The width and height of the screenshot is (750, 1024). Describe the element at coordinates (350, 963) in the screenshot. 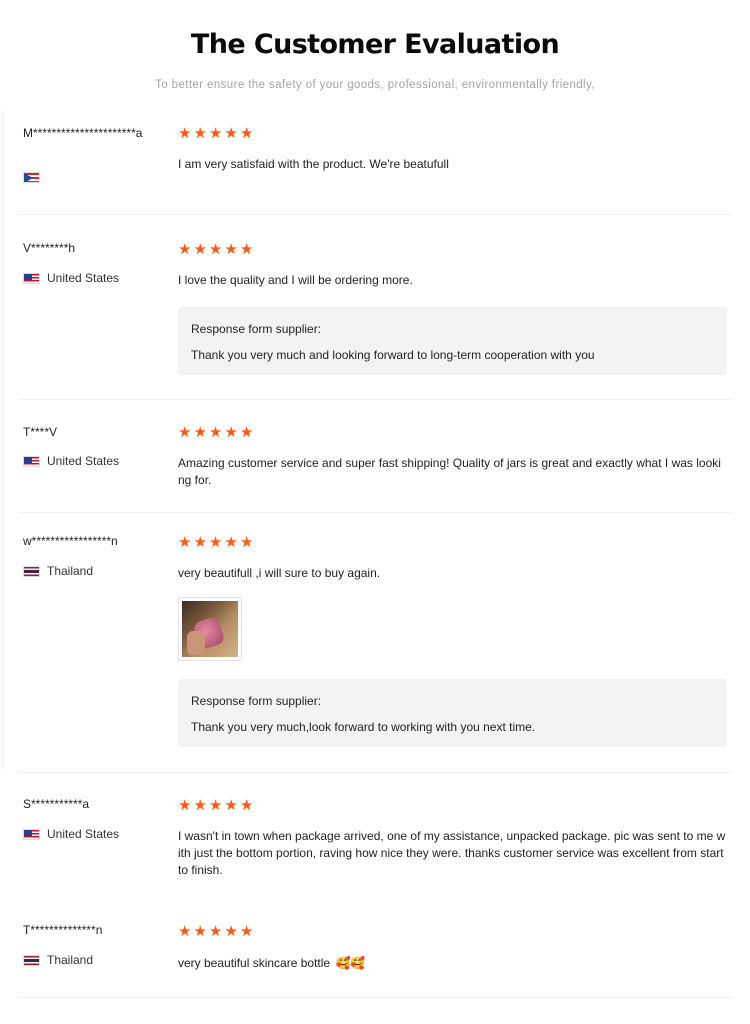

I see `smiling-face-with-hearts-icon: 🥰🥰` at that location.